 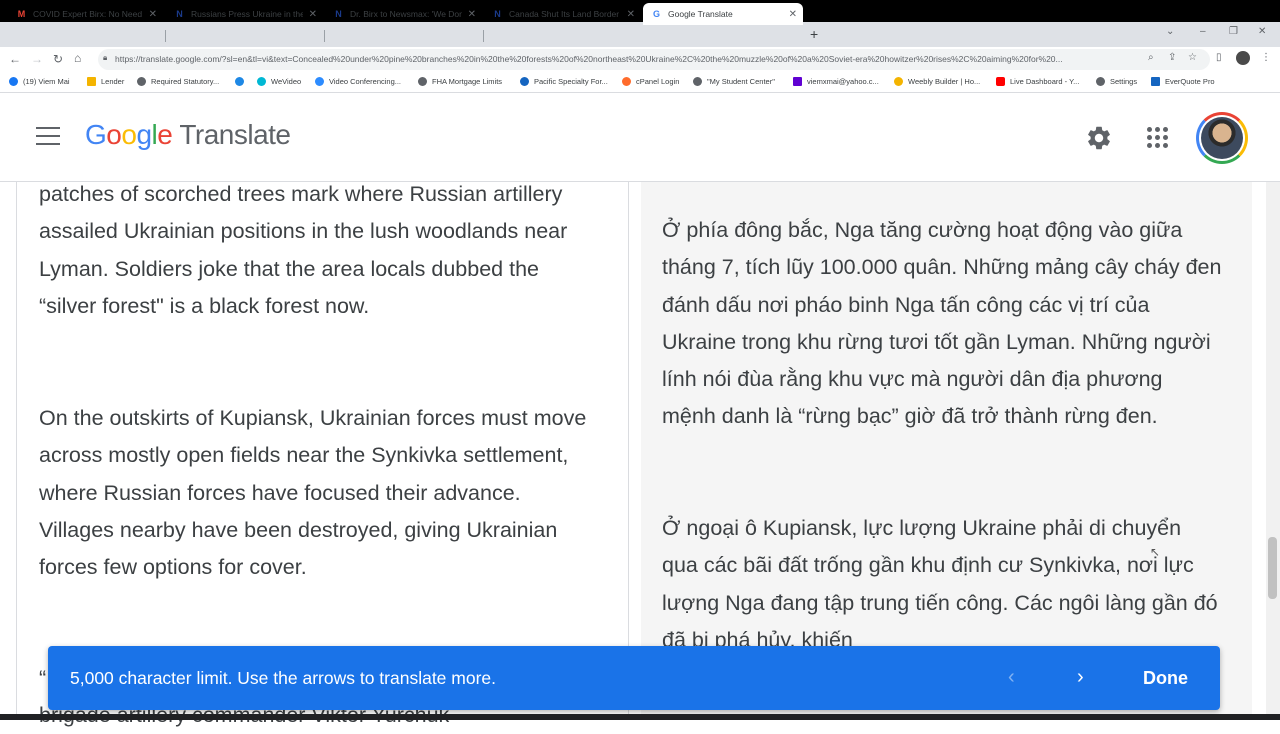 What do you see at coordinates (1011, 677) in the screenshot?
I see `chevron-left-icon: ‹` at bounding box center [1011, 677].